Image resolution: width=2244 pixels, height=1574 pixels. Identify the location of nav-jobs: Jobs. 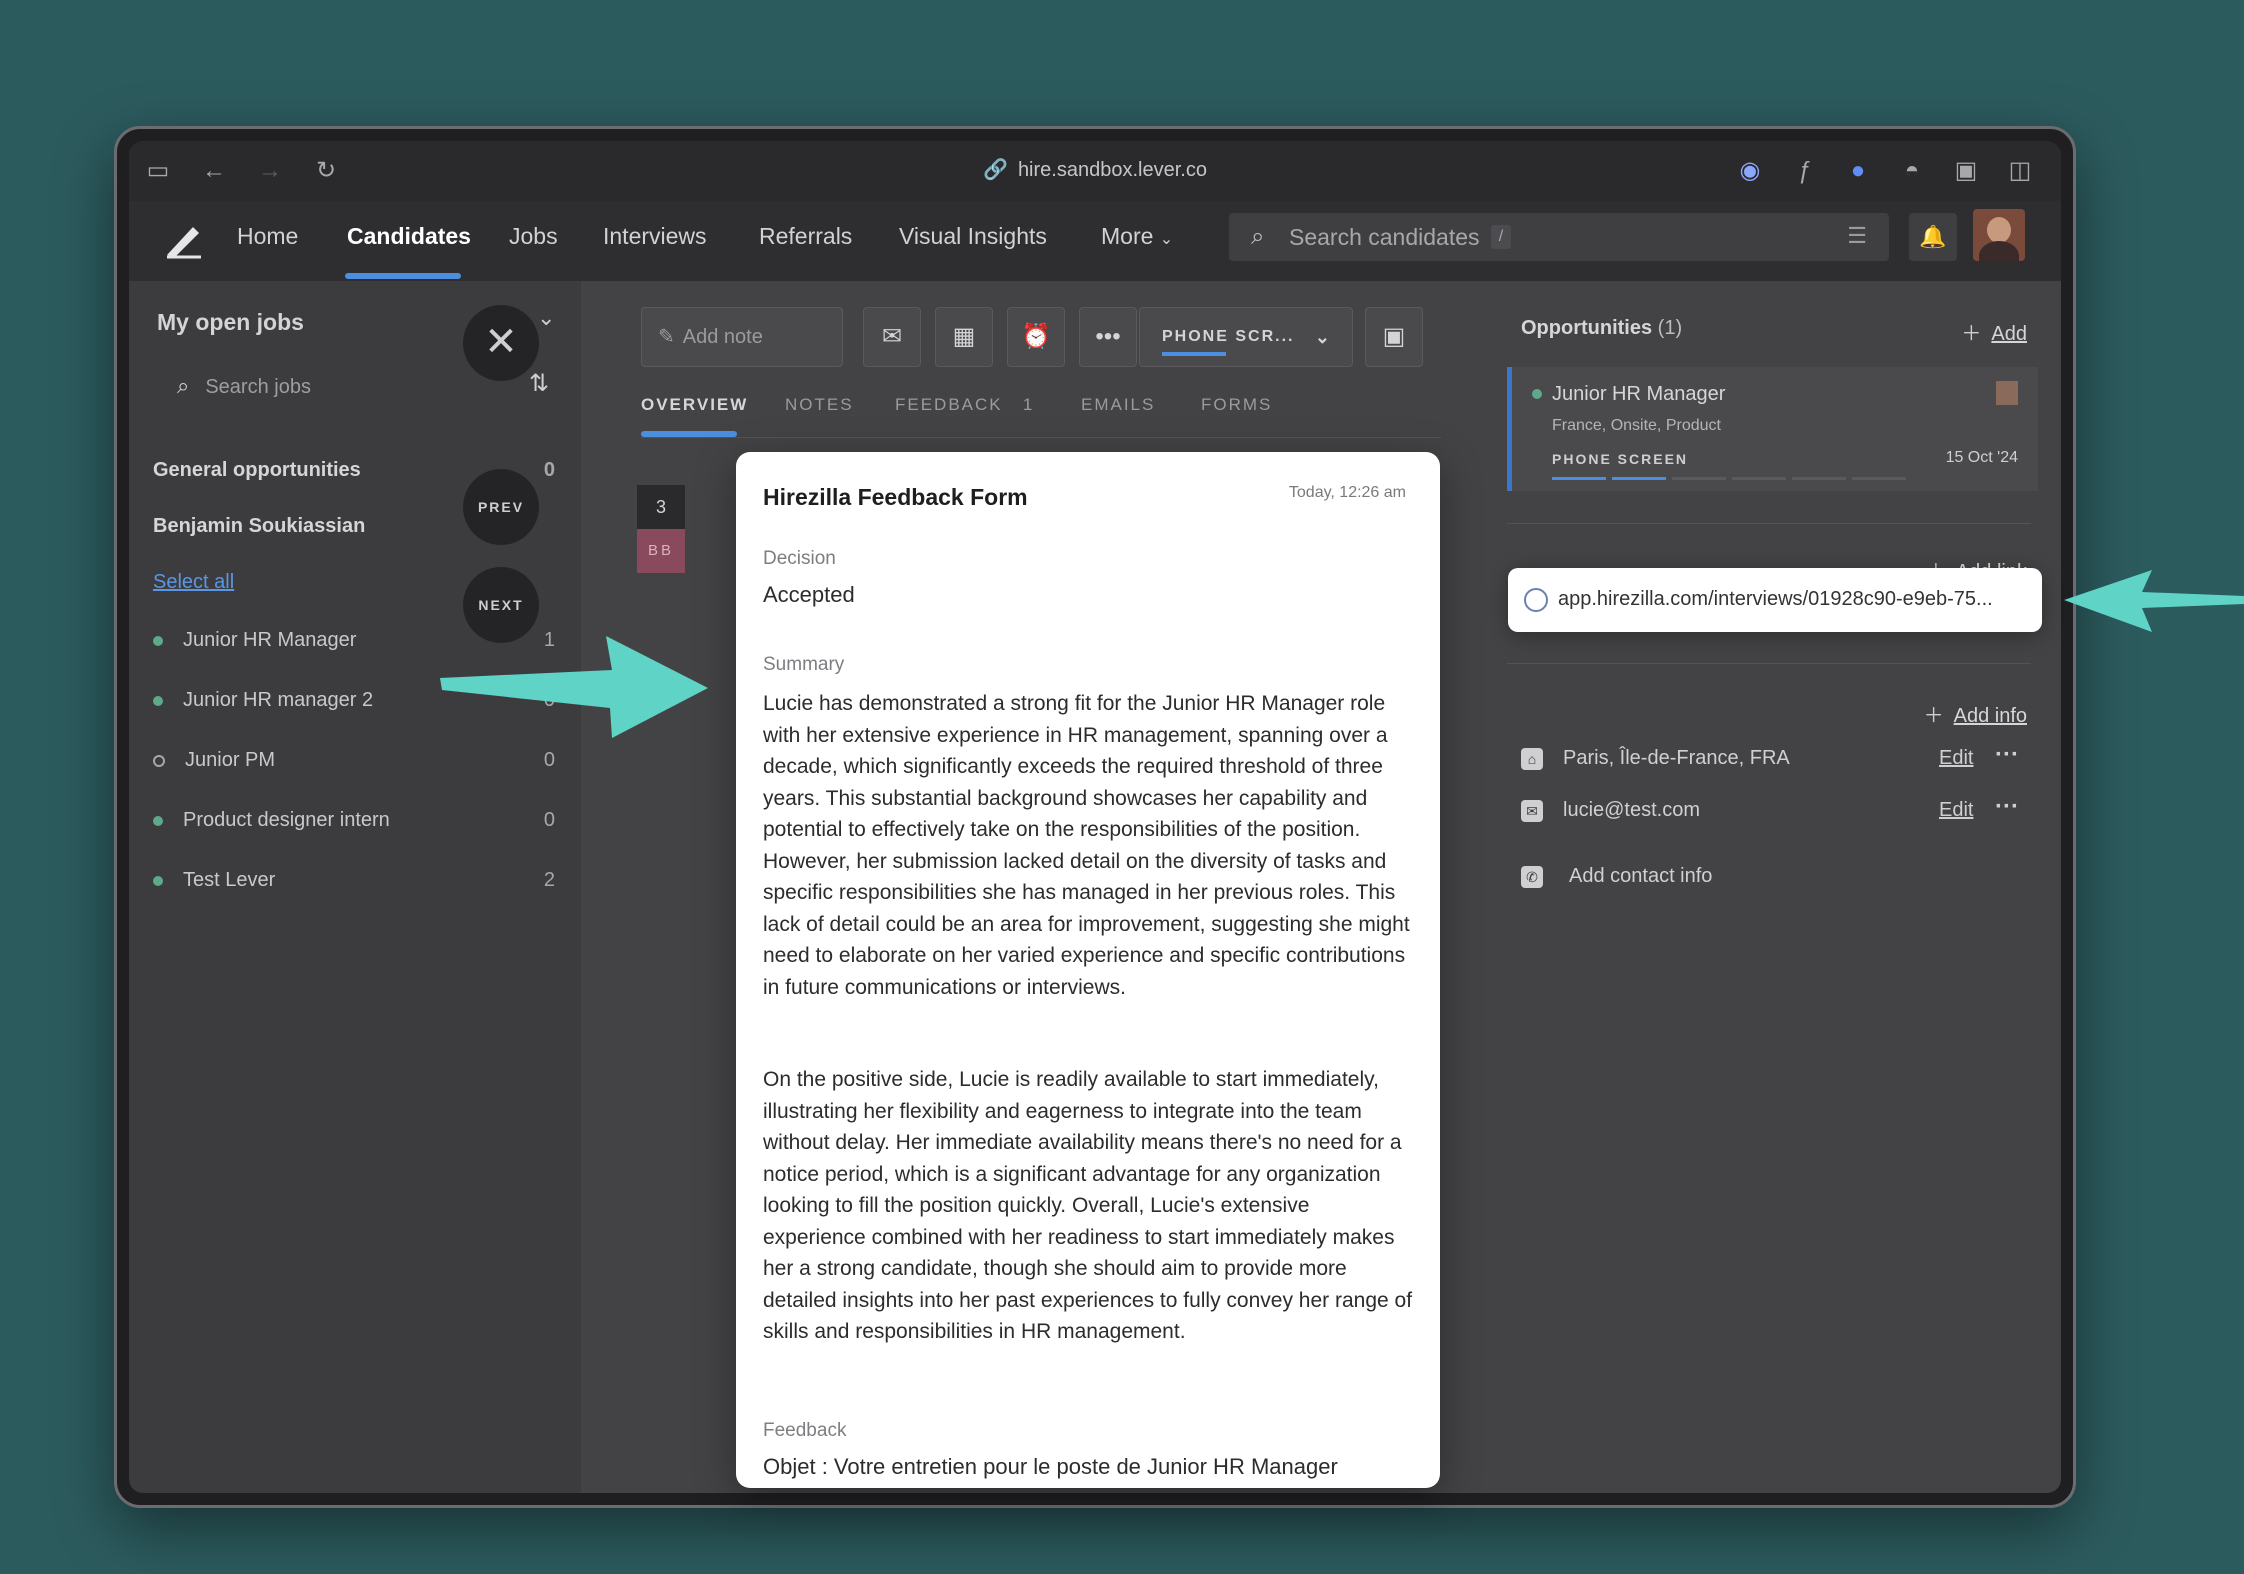
(533, 236).